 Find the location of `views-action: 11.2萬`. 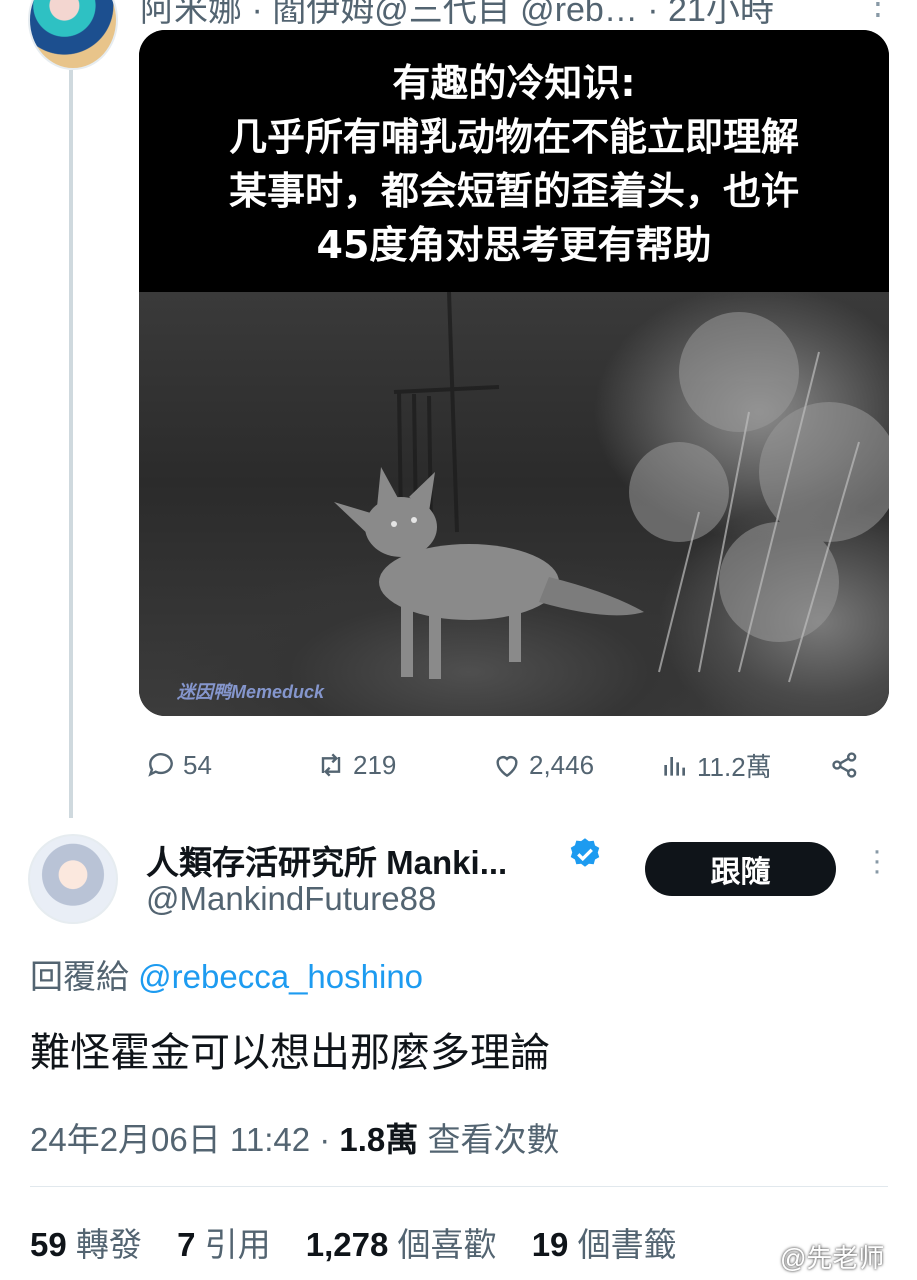

views-action: 11.2萬 is located at coordinates (715, 765).